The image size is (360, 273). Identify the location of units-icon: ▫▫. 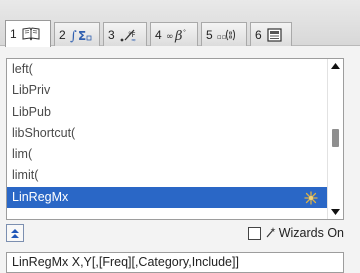
(227, 35).